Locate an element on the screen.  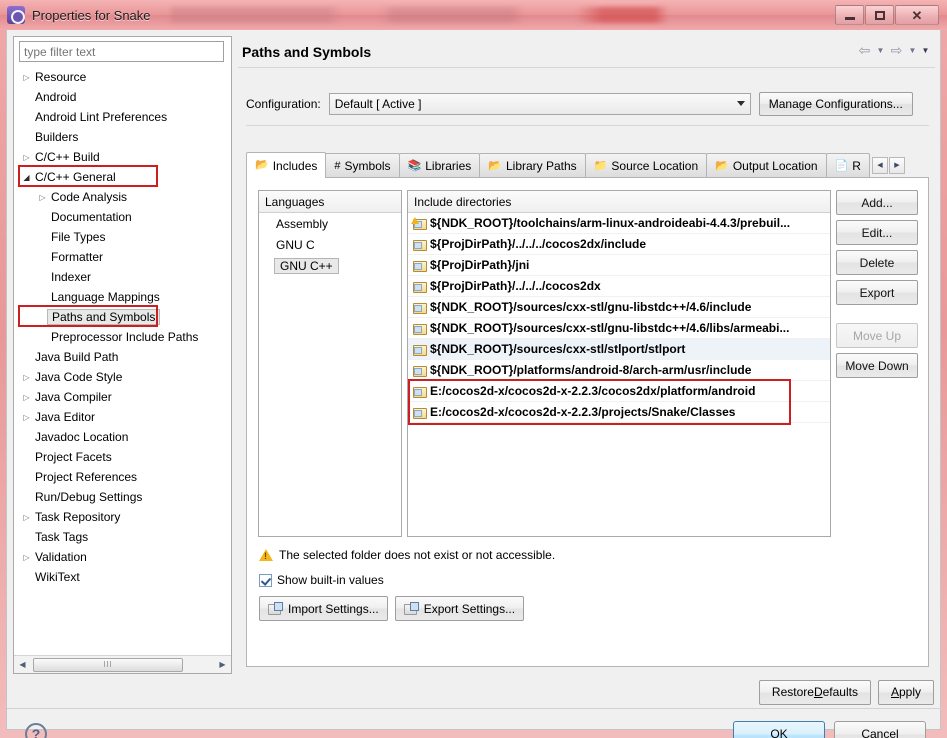
sidebar-item-indexer: Indexer is located at coordinates (122, 277).